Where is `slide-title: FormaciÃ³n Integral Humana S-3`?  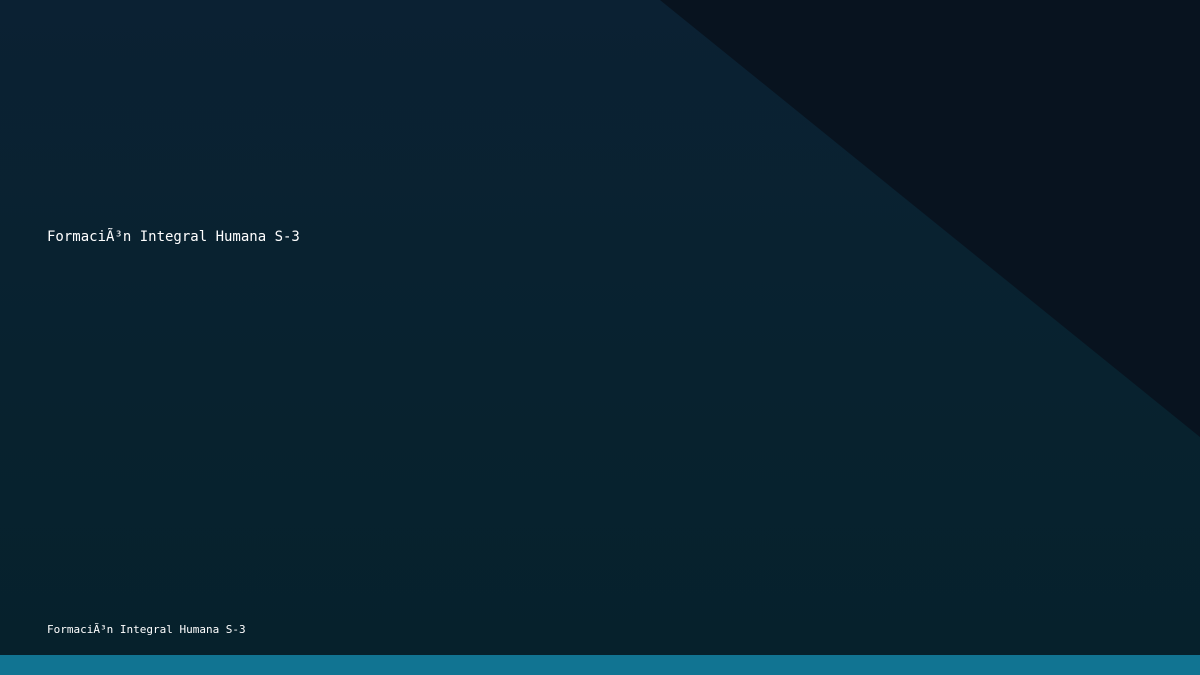 slide-title: FormaciÃ³n Integral Humana S-3 is located at coordinates (173, 237).